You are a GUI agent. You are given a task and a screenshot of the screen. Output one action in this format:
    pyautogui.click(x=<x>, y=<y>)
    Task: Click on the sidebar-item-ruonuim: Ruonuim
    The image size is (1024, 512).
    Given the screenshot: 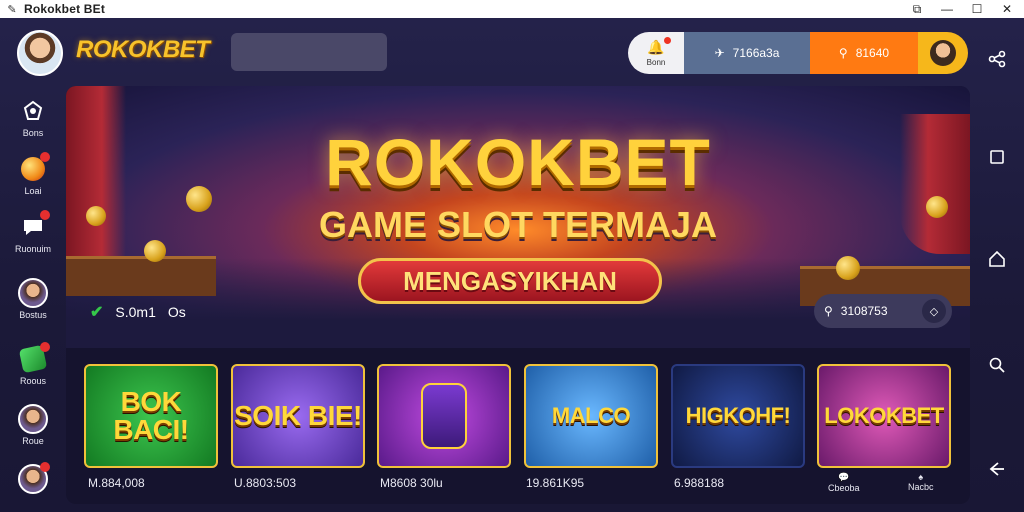 What is the action you would take?
    pyautogui.click(x=33, y=232)
    